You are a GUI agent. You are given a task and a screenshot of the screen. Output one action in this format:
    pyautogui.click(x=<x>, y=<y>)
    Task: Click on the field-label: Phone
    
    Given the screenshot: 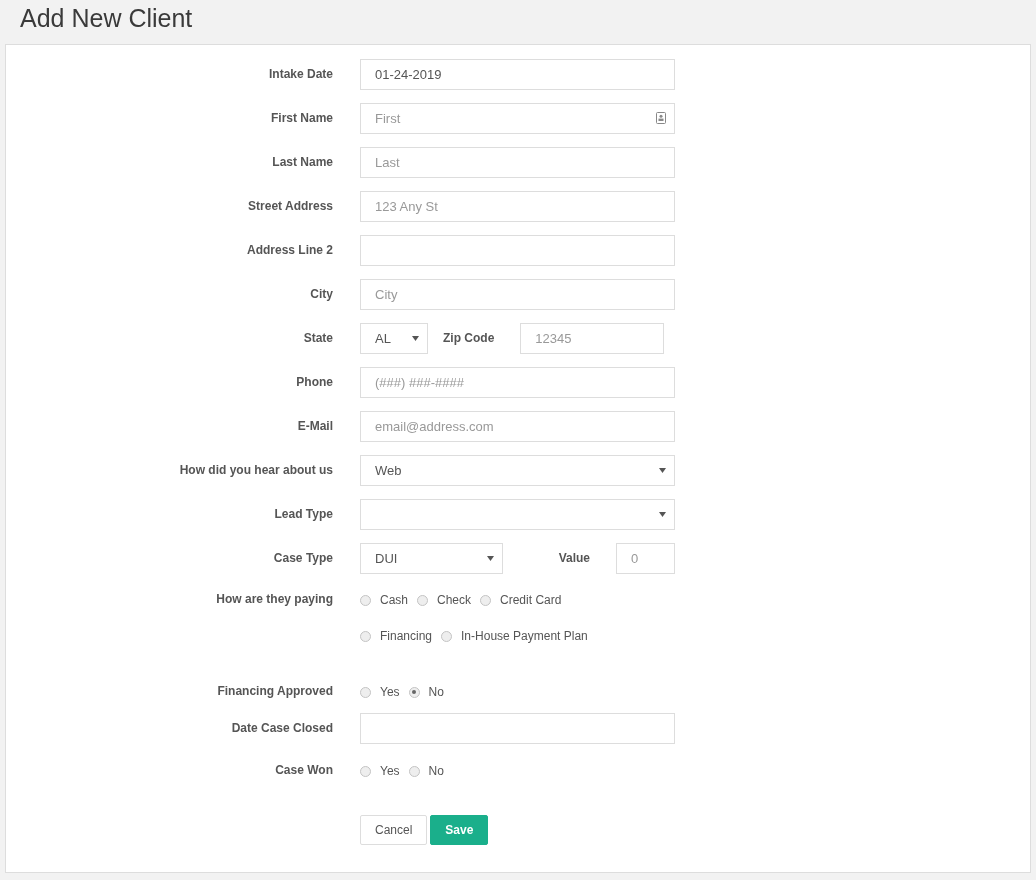 What is the action you would take?
    pyautogui.click(x=314, y=382)
    